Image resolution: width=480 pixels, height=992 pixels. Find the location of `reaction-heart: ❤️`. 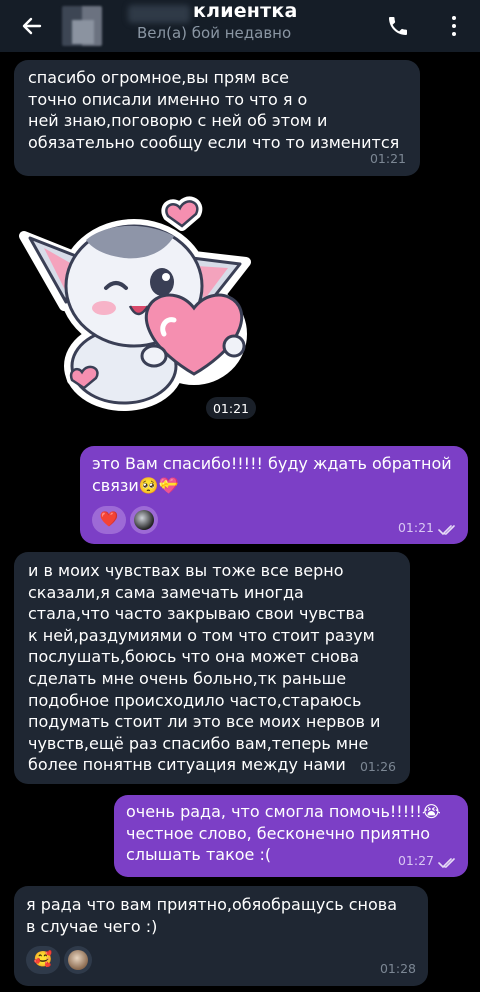

reaction-heart: ❤️ is located at coordinates (109, 520).